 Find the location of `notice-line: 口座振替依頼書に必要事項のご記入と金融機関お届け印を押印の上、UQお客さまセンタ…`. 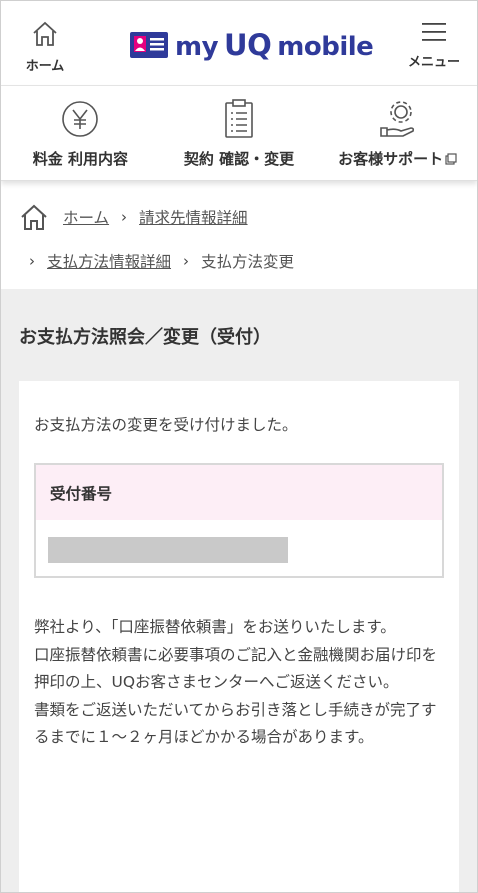

notice-line: 口座振替依頼書に必要事項のご記入と金融機関お届け印を押印の上、UQお客さまセンタ… is located at coordinates (236, 668).